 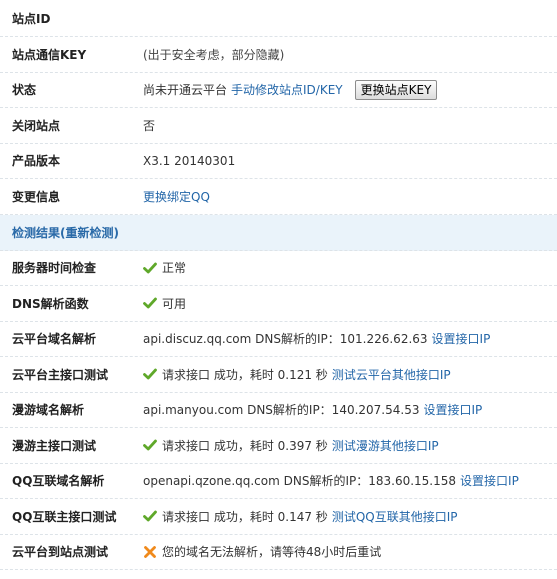 I want to click on site-key-label: 站点通信KEY, so click(x=49, y=54).